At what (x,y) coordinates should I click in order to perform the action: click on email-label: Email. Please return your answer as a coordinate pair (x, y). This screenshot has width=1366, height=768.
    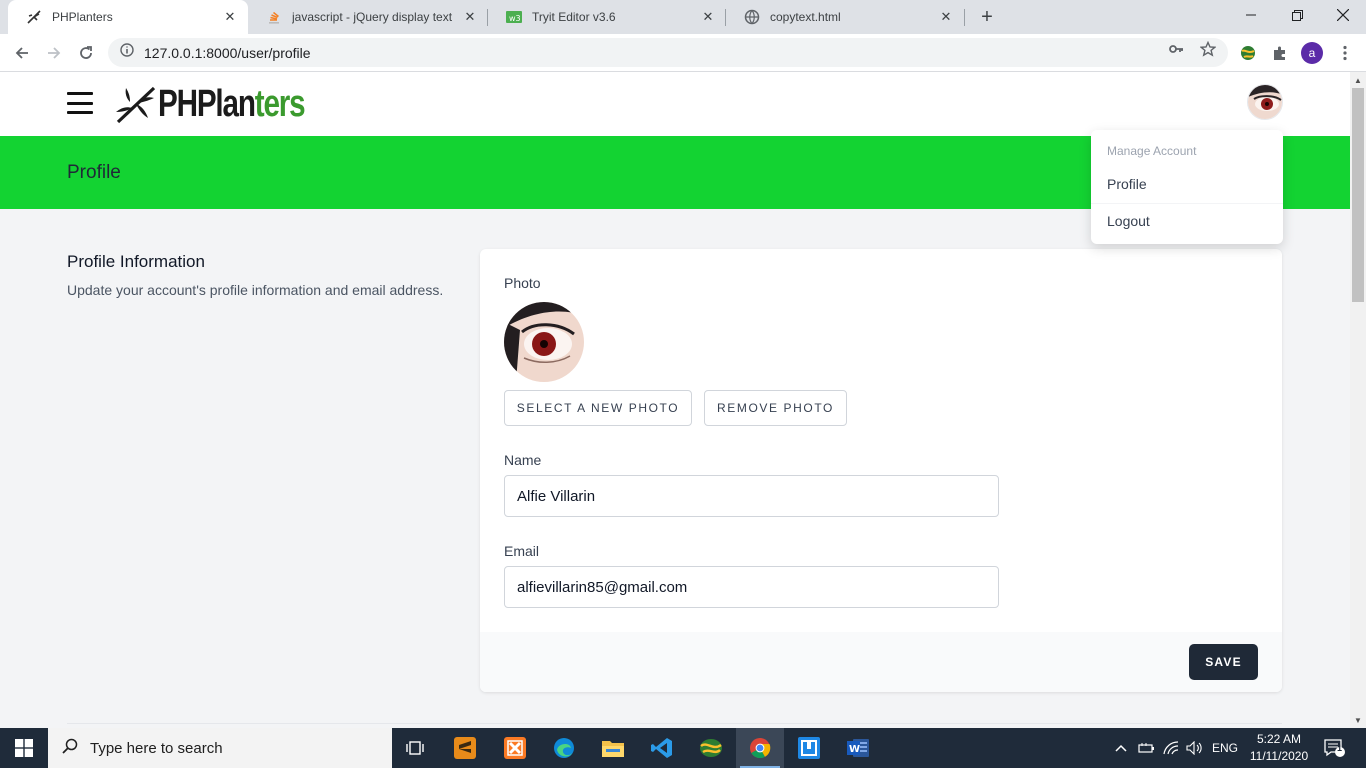
    Looking at the image, I should click on (522, 551).